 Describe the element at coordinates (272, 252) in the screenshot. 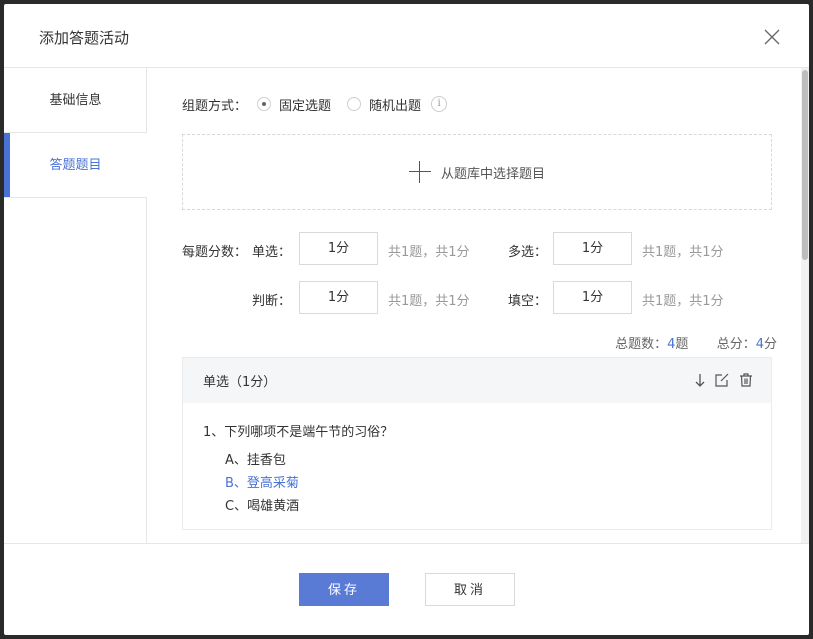

I see `single-label: 单选：` at that location.